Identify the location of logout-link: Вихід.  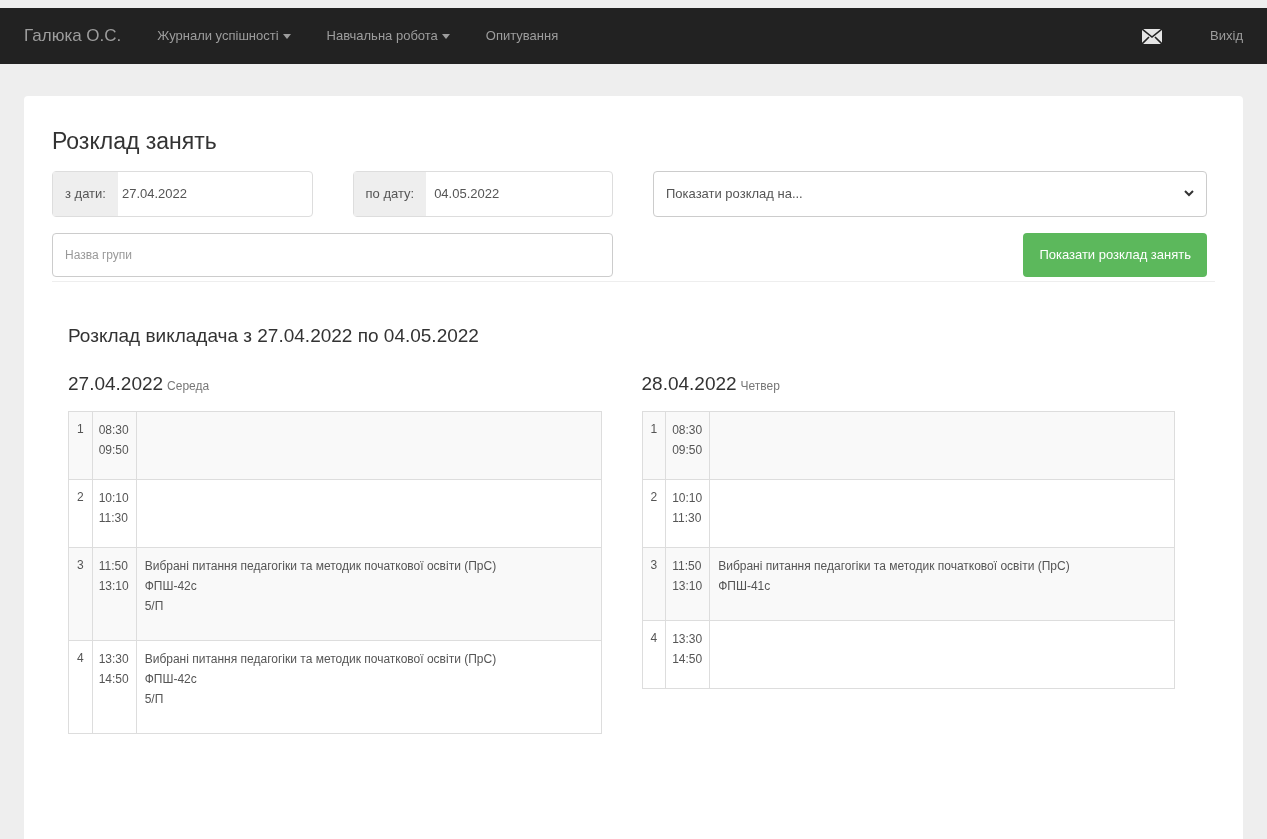
(1226, 36).